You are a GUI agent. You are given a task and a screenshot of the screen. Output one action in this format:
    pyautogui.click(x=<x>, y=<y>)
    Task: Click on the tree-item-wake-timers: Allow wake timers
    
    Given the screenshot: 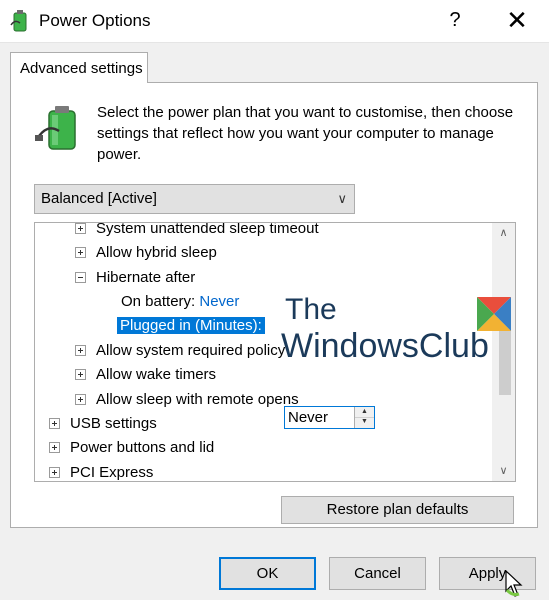 What is the action you would take?
    pyautogui.click(x=145, y=375)
    